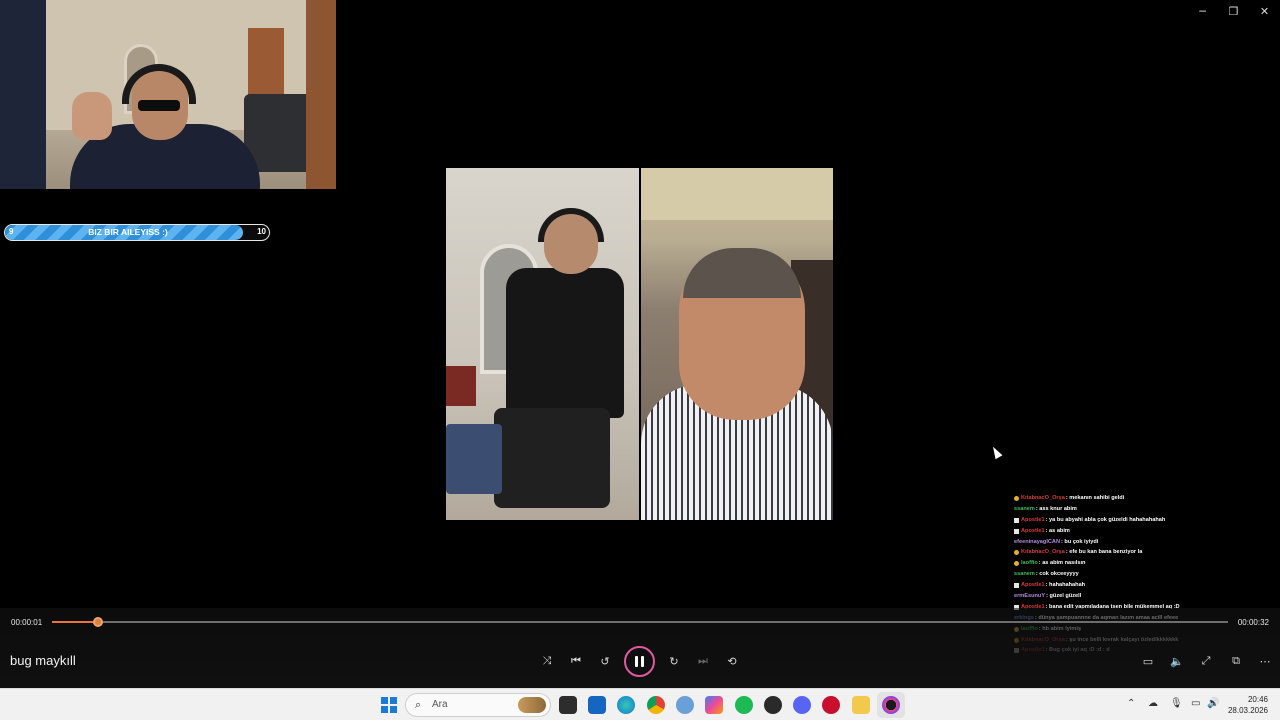 This screenshot has width=1280, height=720. Describe the element at coordinates (605, 661) in the screenshot. I see `rewind-10-icon: ↺` at that location.